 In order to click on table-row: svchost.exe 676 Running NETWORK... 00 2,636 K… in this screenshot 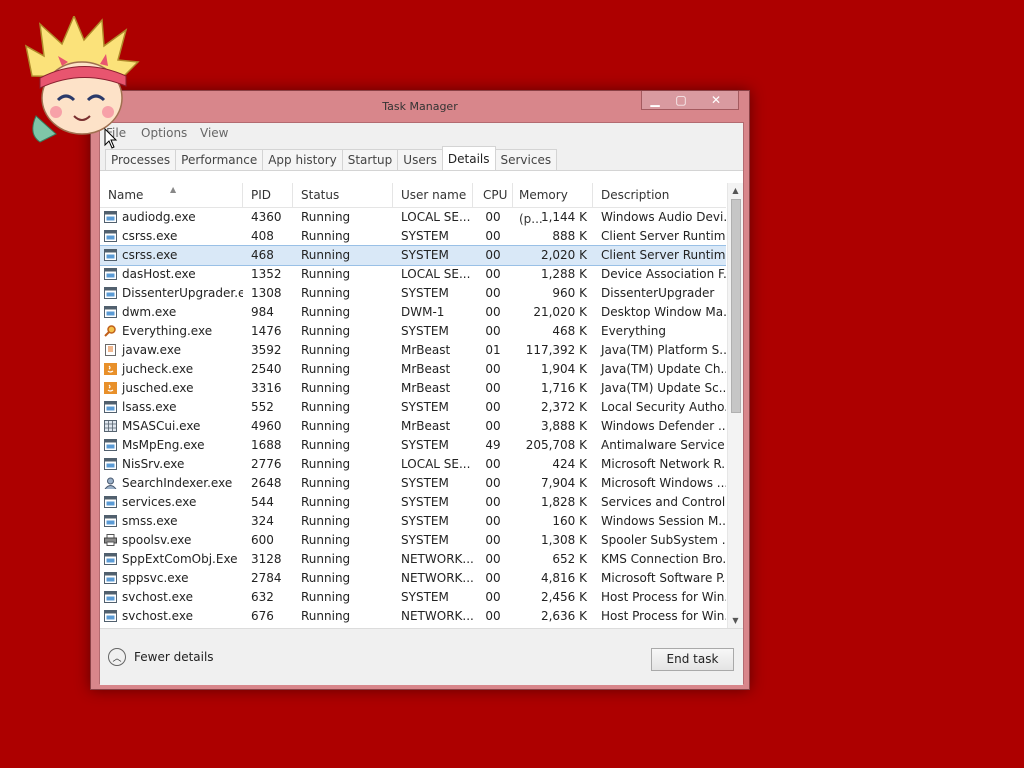, I will do `click(413, 616)`.